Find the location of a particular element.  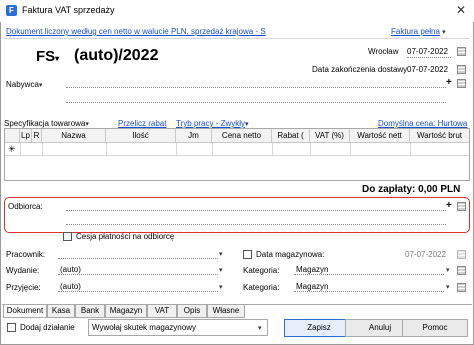

warehouse-date-checkbox is located at coordinates (247, 254).